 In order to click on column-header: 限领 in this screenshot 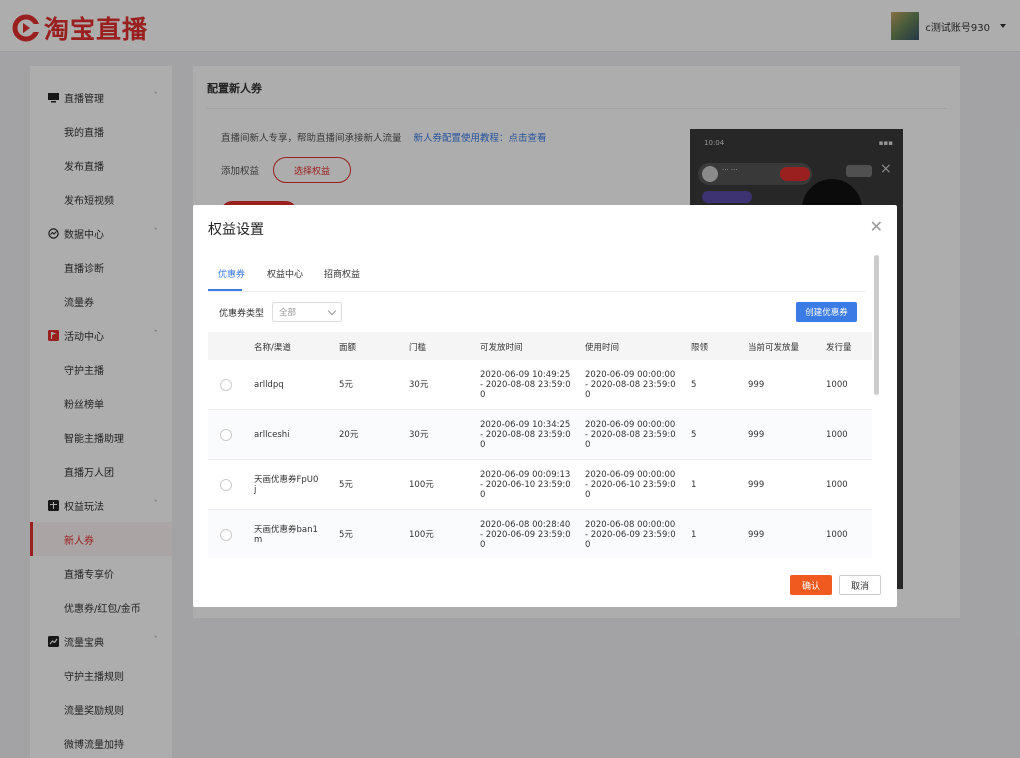, I will do `click(700, 348)`.